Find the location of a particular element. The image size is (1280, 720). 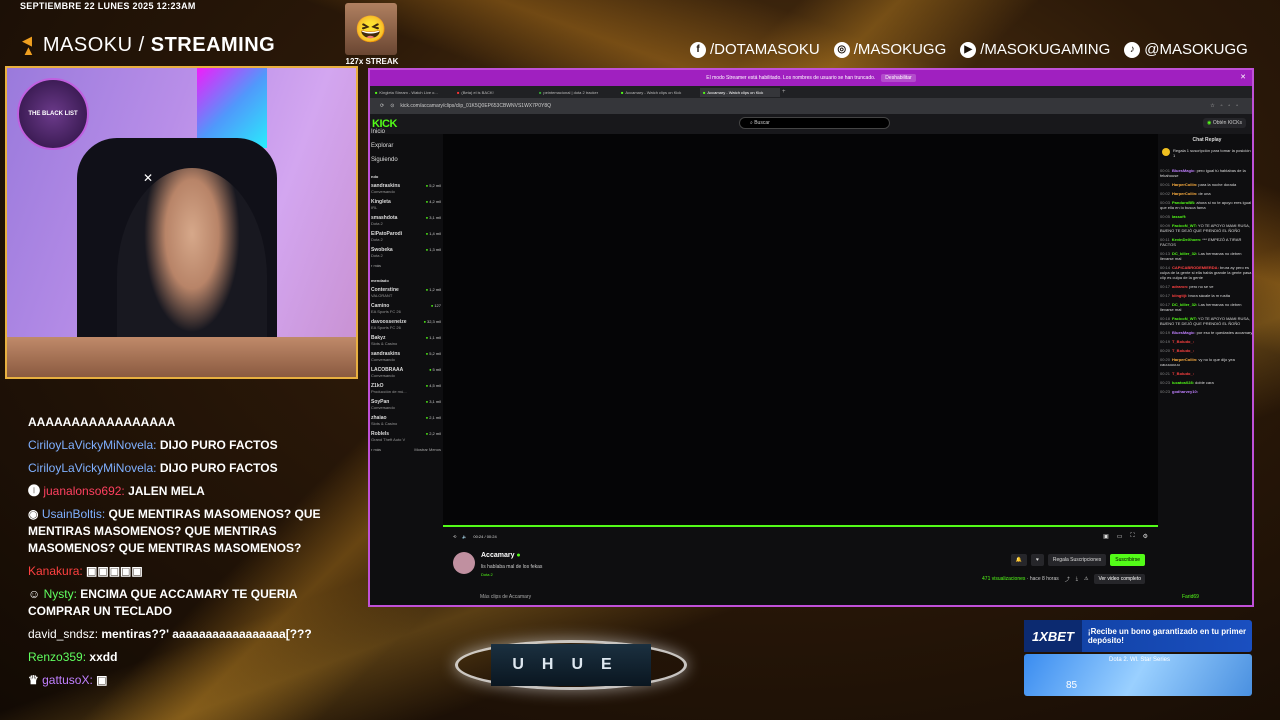

nav-explore: Explorar is located at coordinates (406, 146).